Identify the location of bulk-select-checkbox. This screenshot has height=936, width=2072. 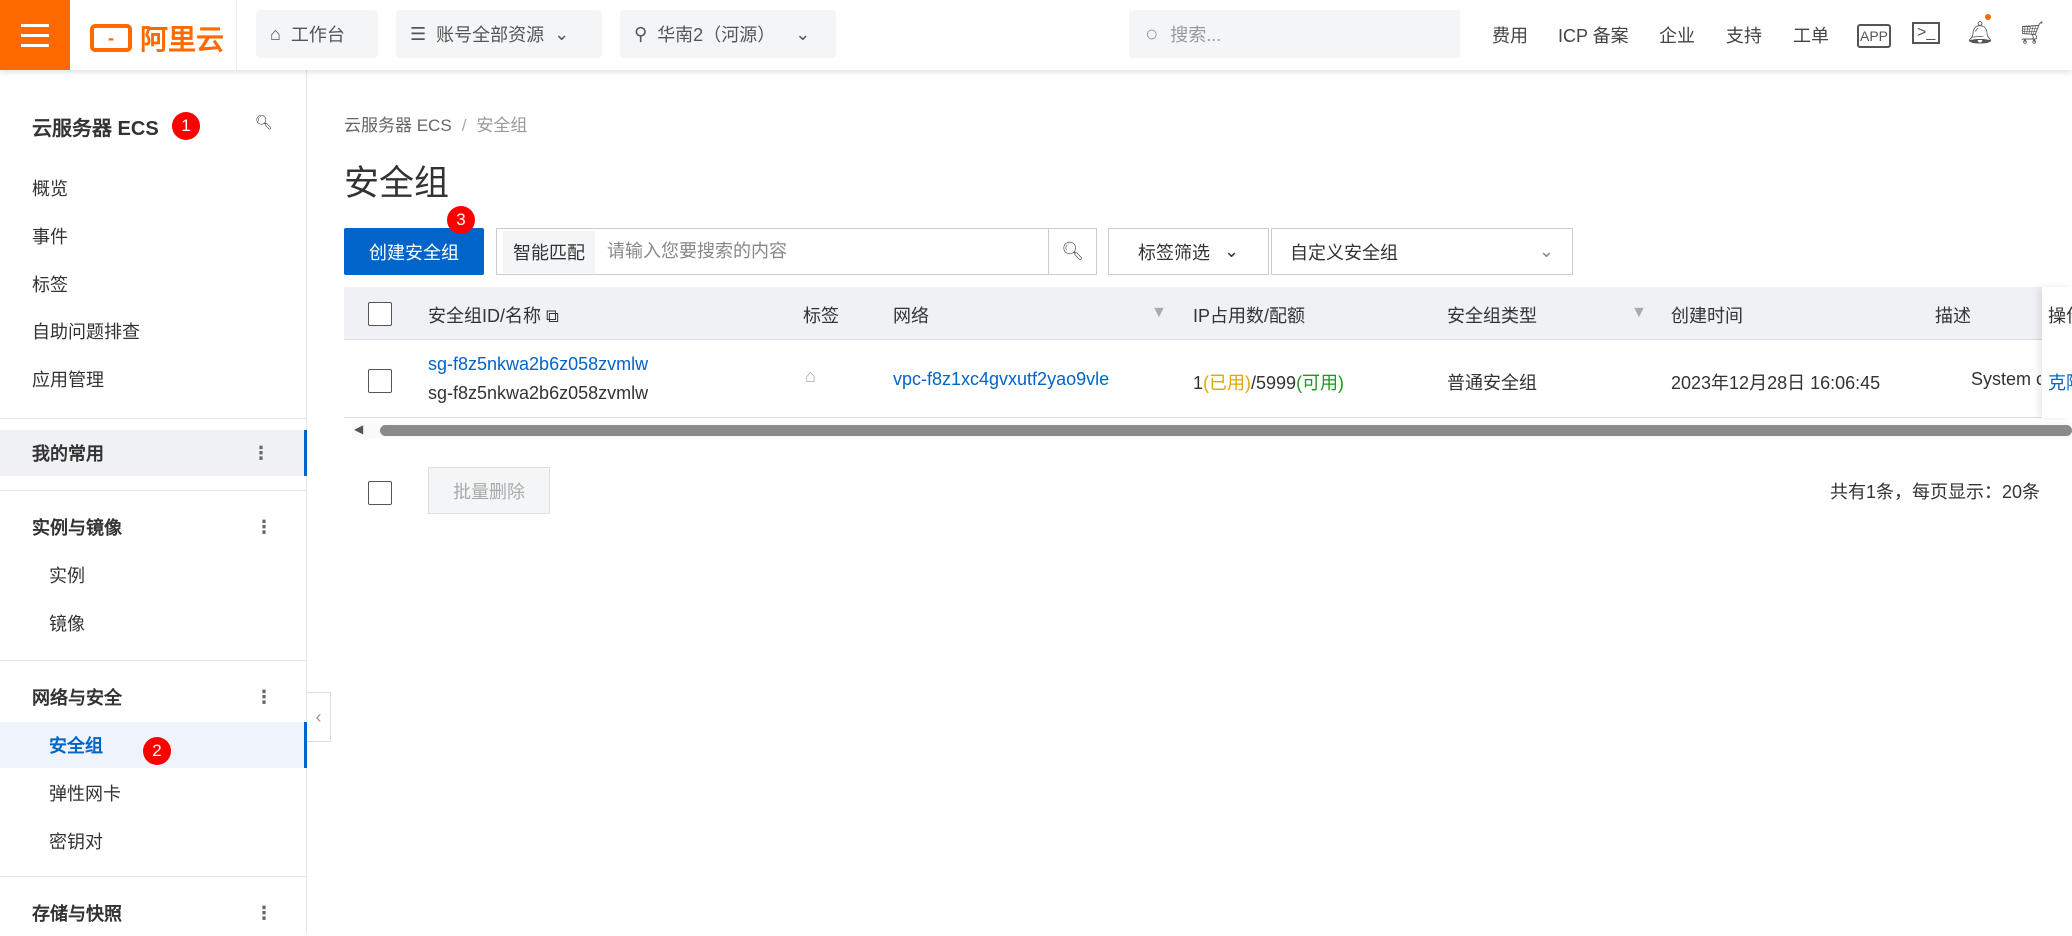
(380, 493).